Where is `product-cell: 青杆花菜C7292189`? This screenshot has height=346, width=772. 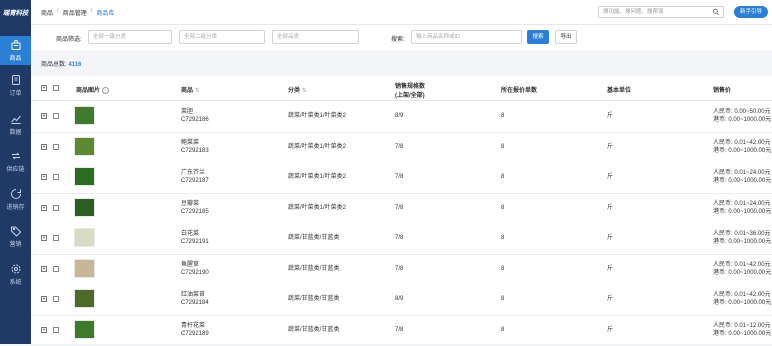 product-cell: 青杆花菜C7292189 is located at coordinates (195, 330).